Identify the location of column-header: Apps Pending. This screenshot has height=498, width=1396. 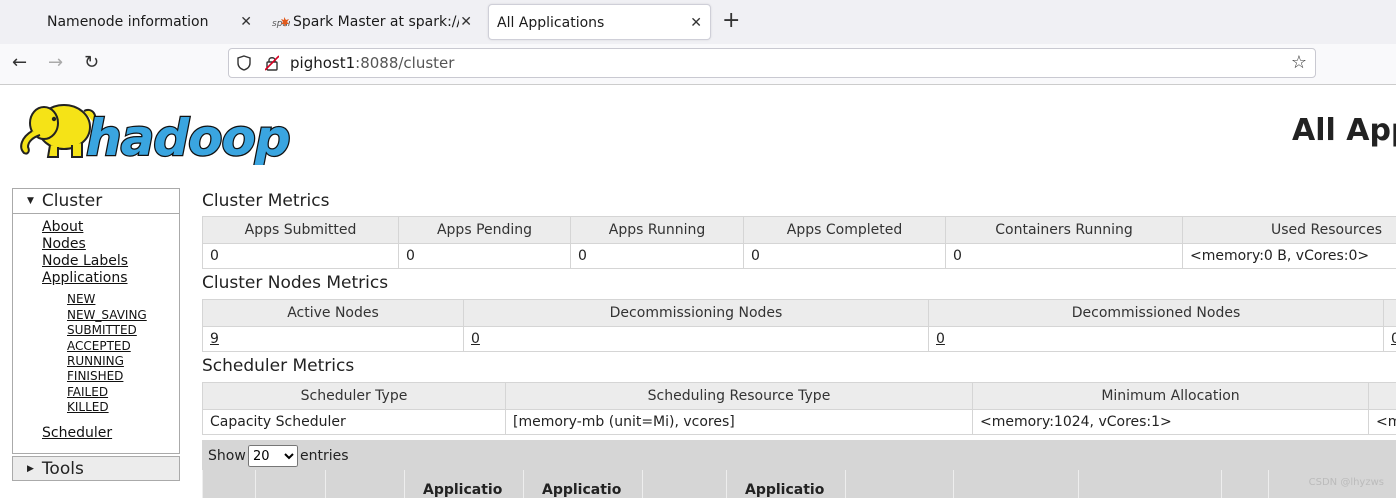
(484, 230).